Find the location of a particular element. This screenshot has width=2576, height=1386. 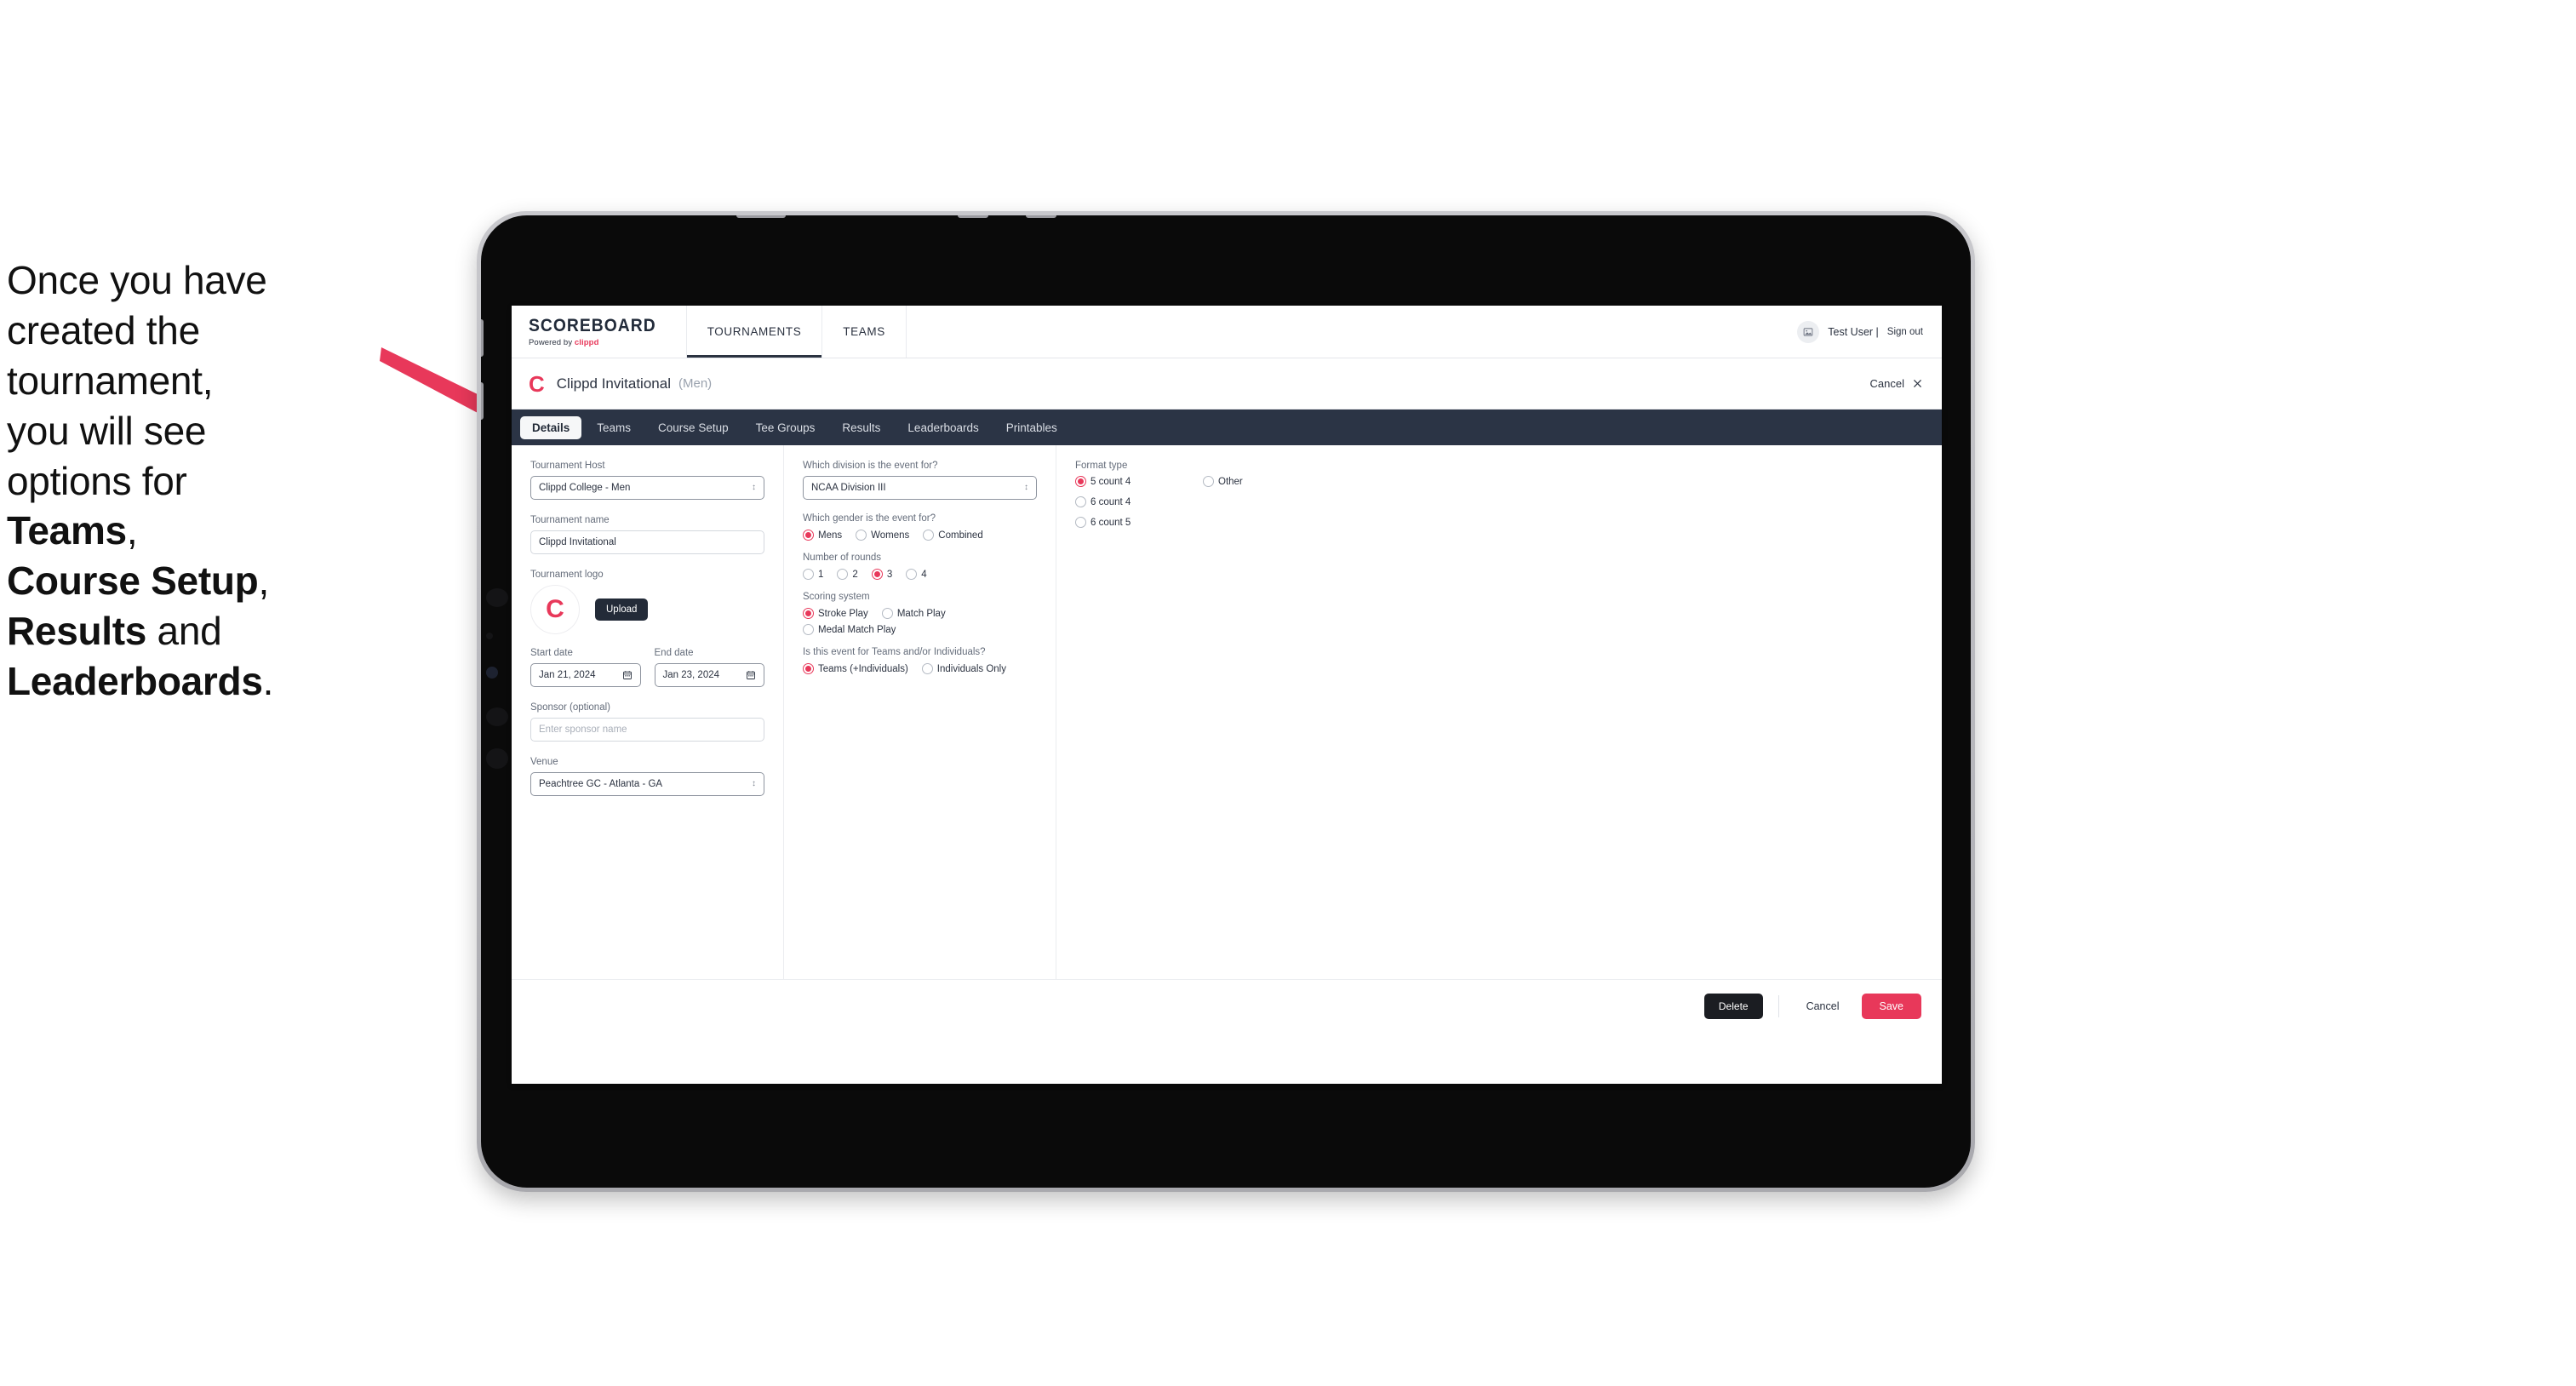

radio-rounds-4-label: 4 is located at coordinates (924, 574).